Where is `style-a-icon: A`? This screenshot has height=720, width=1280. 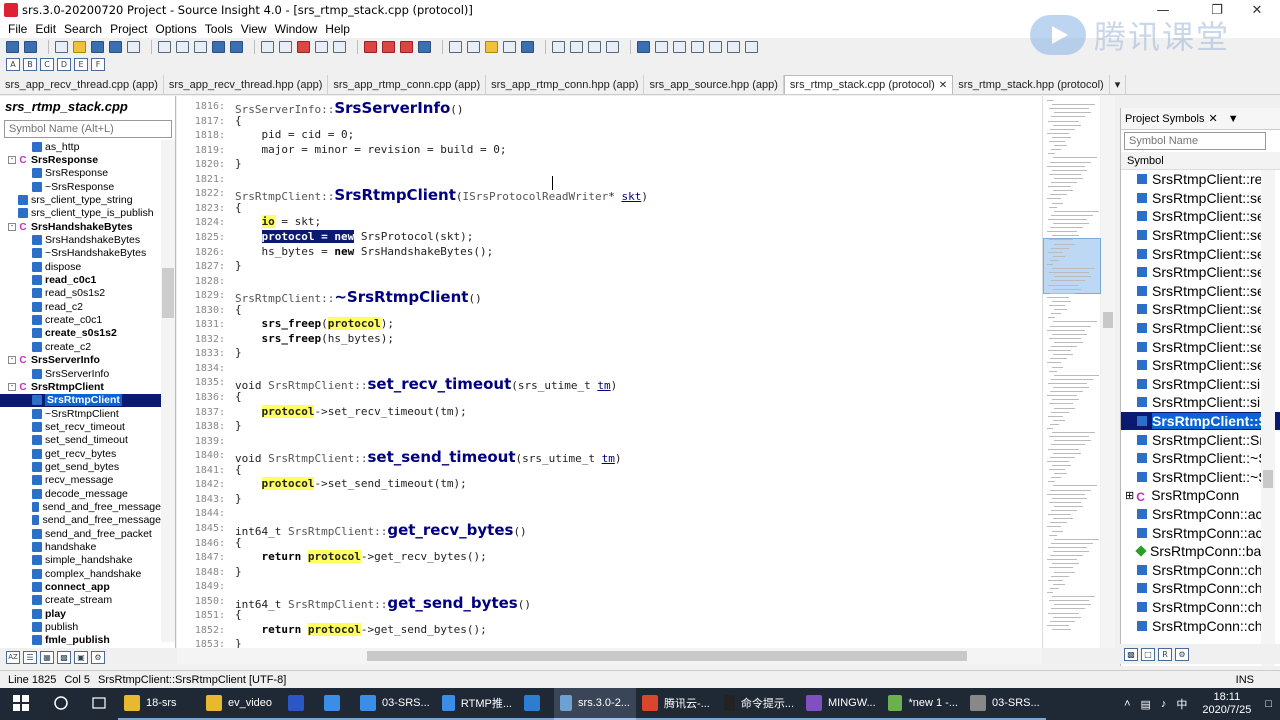
style-a-icon: A is located at coordinates (13, 64).